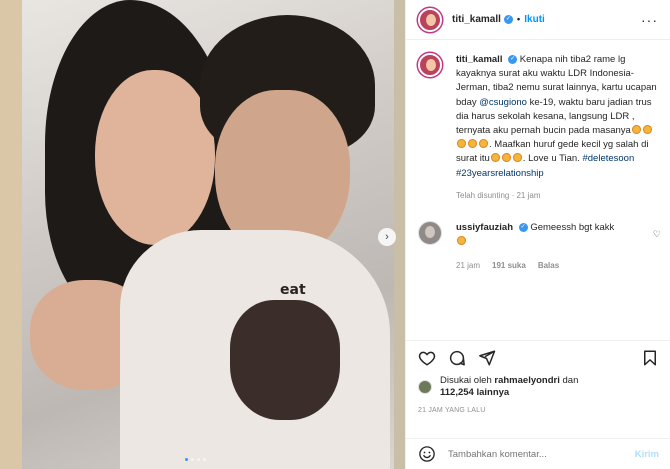  I want to click on chevron-right-icon: ›, so click(387, 237).